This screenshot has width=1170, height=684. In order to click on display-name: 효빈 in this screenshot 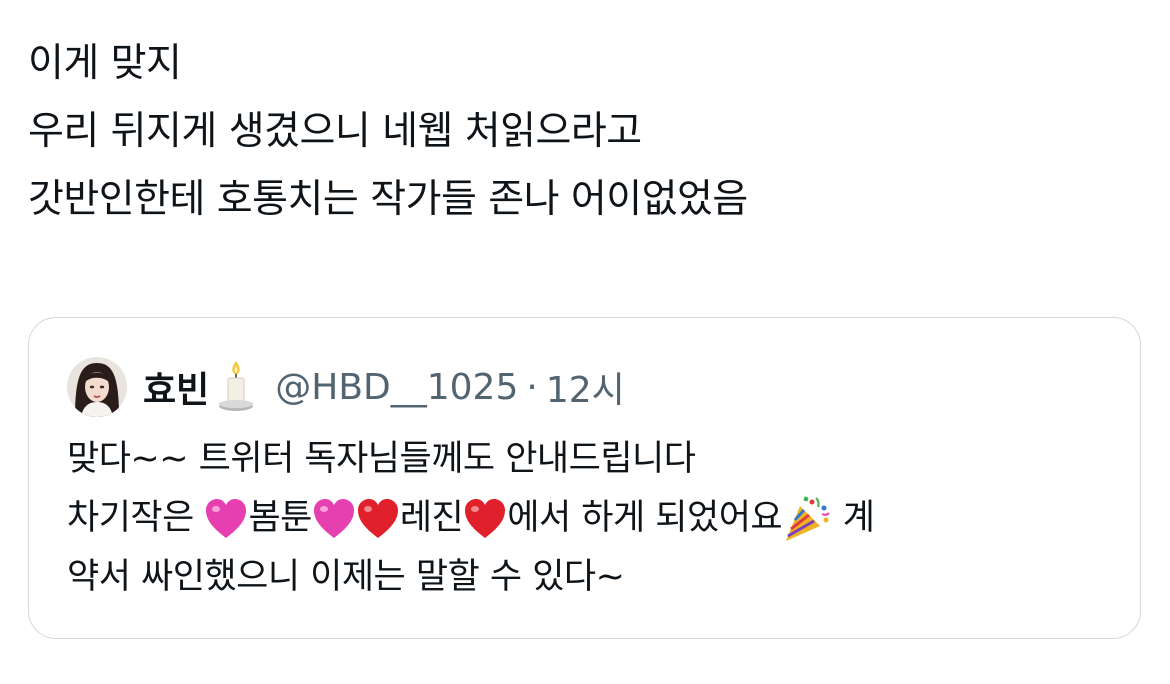, I will do `click(176, 387)`.